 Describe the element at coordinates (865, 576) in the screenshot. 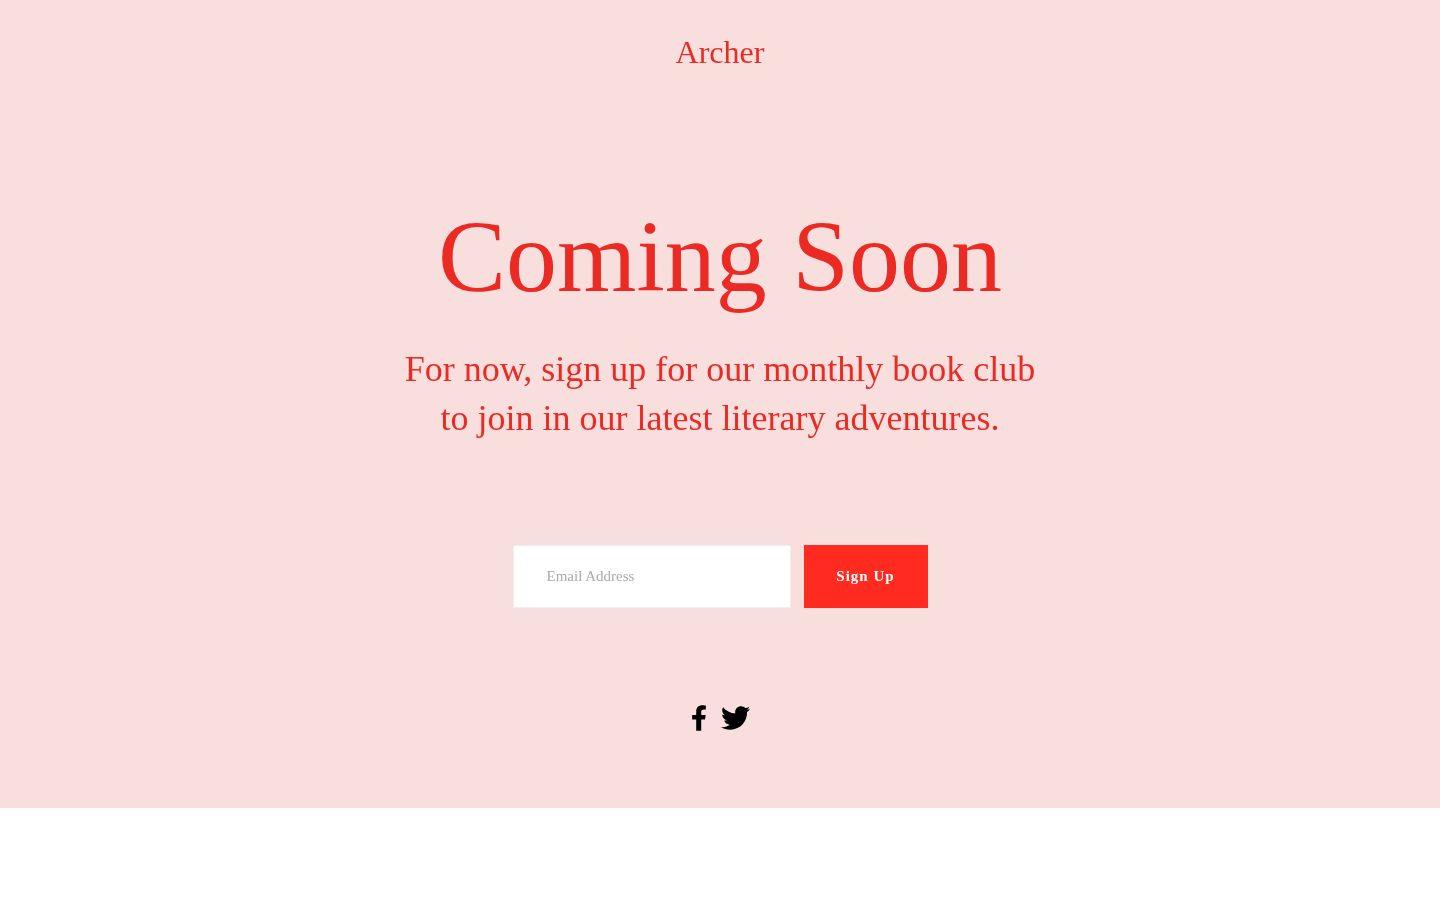

I see `sign-up-button: Sign Up` at that location.